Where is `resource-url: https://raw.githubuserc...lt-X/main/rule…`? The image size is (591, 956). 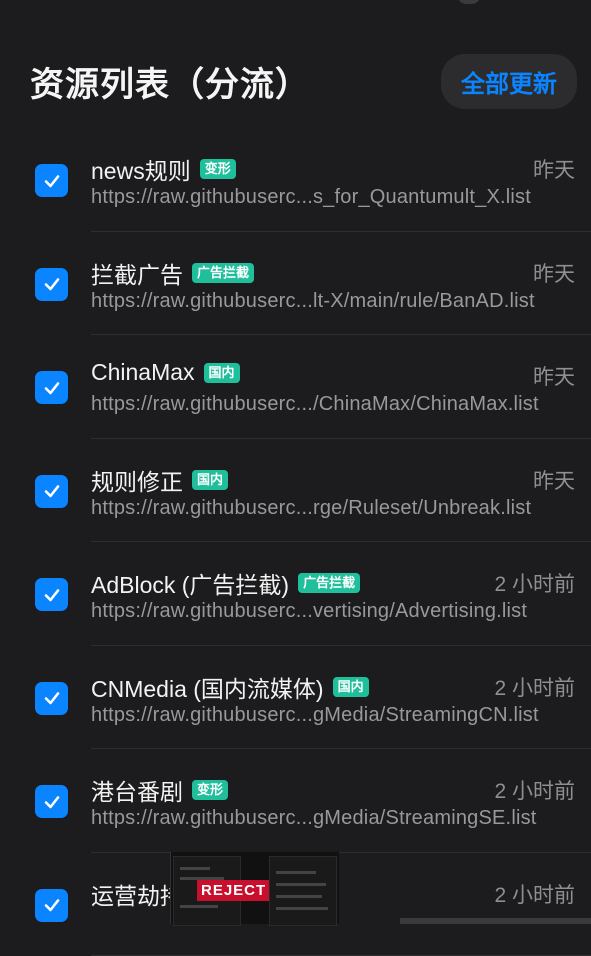 resource-url: https://raw.githubuserc...lt-X/main/rule… is located at coordinates (313, 301).